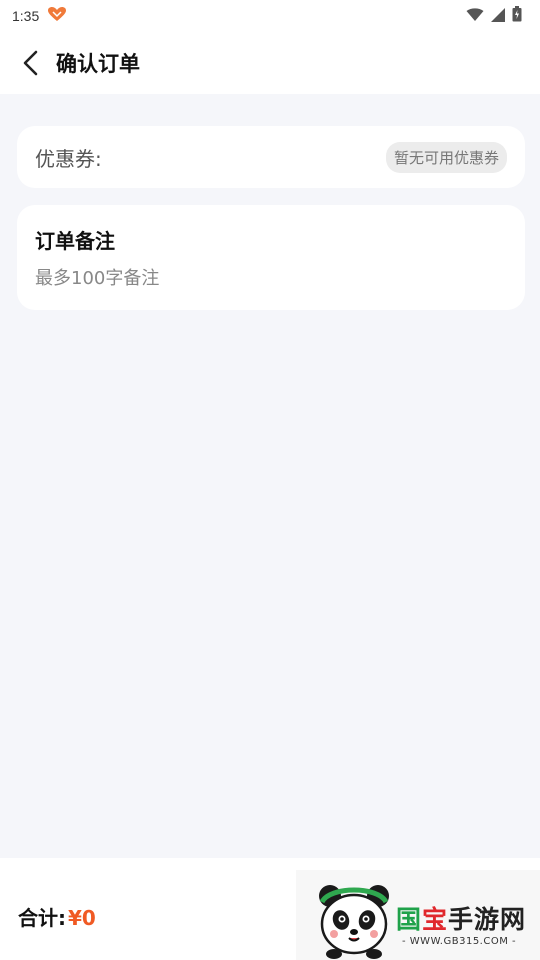 The image size is (540, 960). I want to click on coupon-status-badge: 暂无可用优惠券, so click(446, 157).